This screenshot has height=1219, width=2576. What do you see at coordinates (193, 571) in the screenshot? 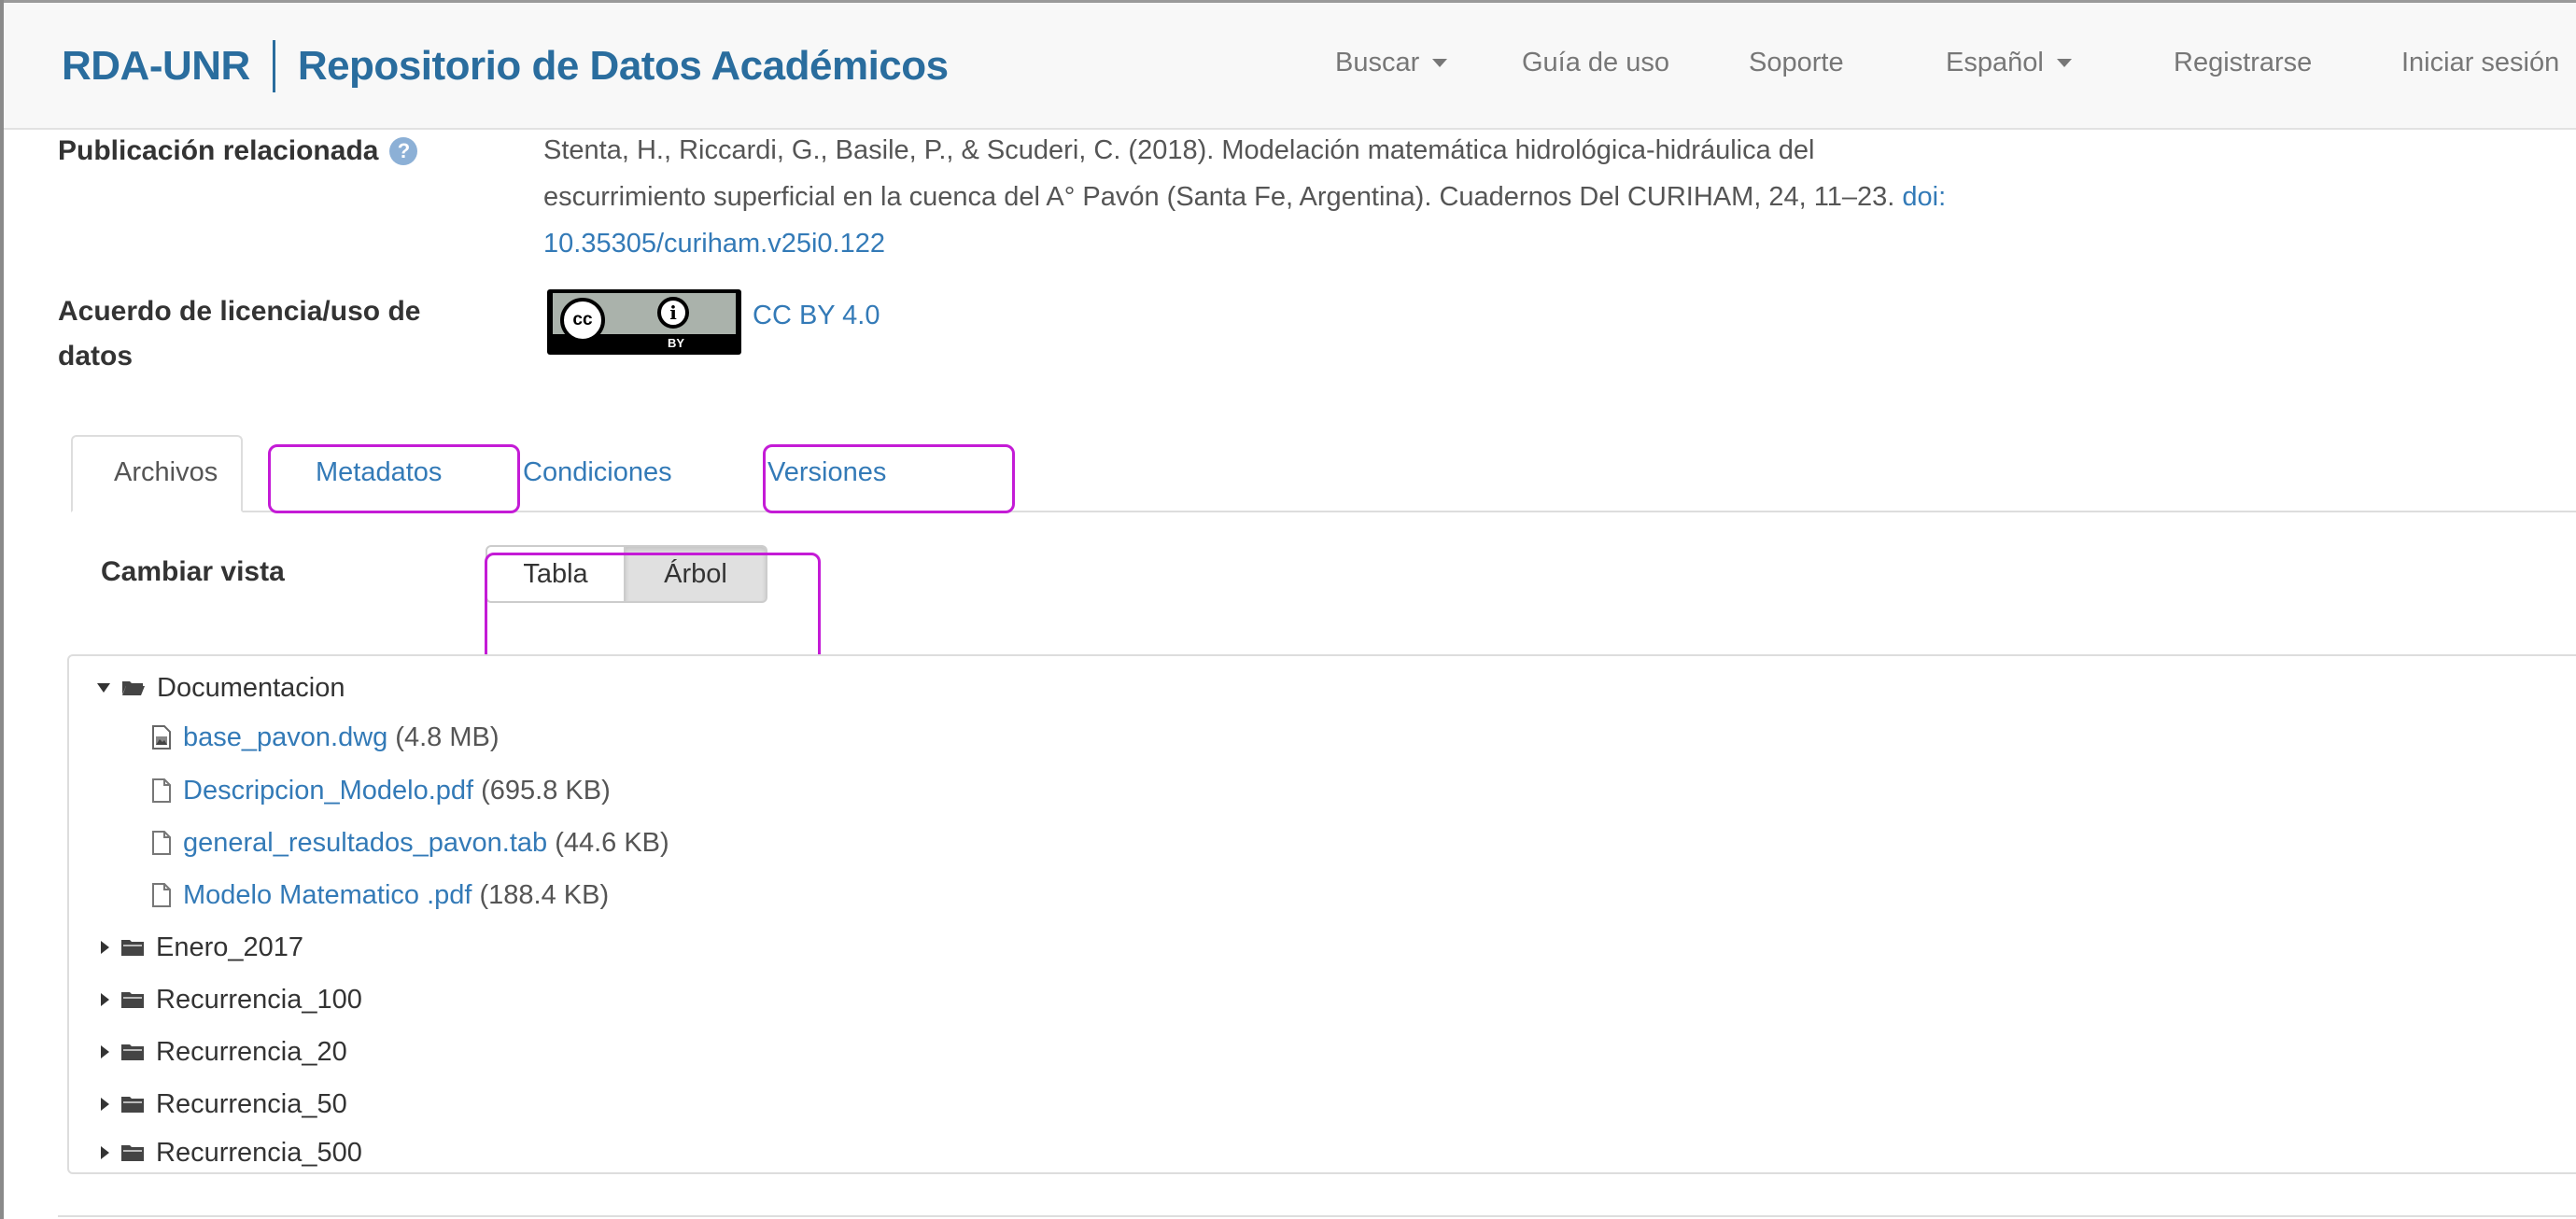
I see `view-switch-label: Cambiar vista` at bounding box center [193, 571].